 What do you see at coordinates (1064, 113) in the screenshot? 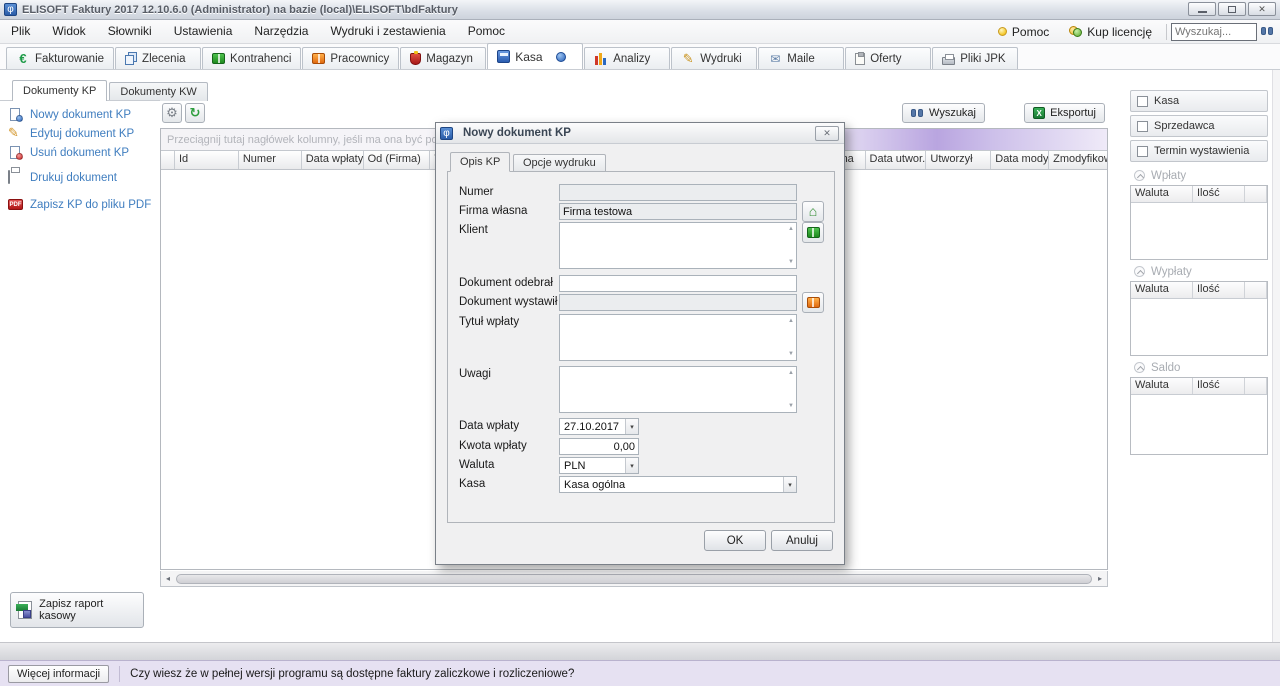
I see `grid-export-button: X Eksportuj` at bounding box center [1064, 113].